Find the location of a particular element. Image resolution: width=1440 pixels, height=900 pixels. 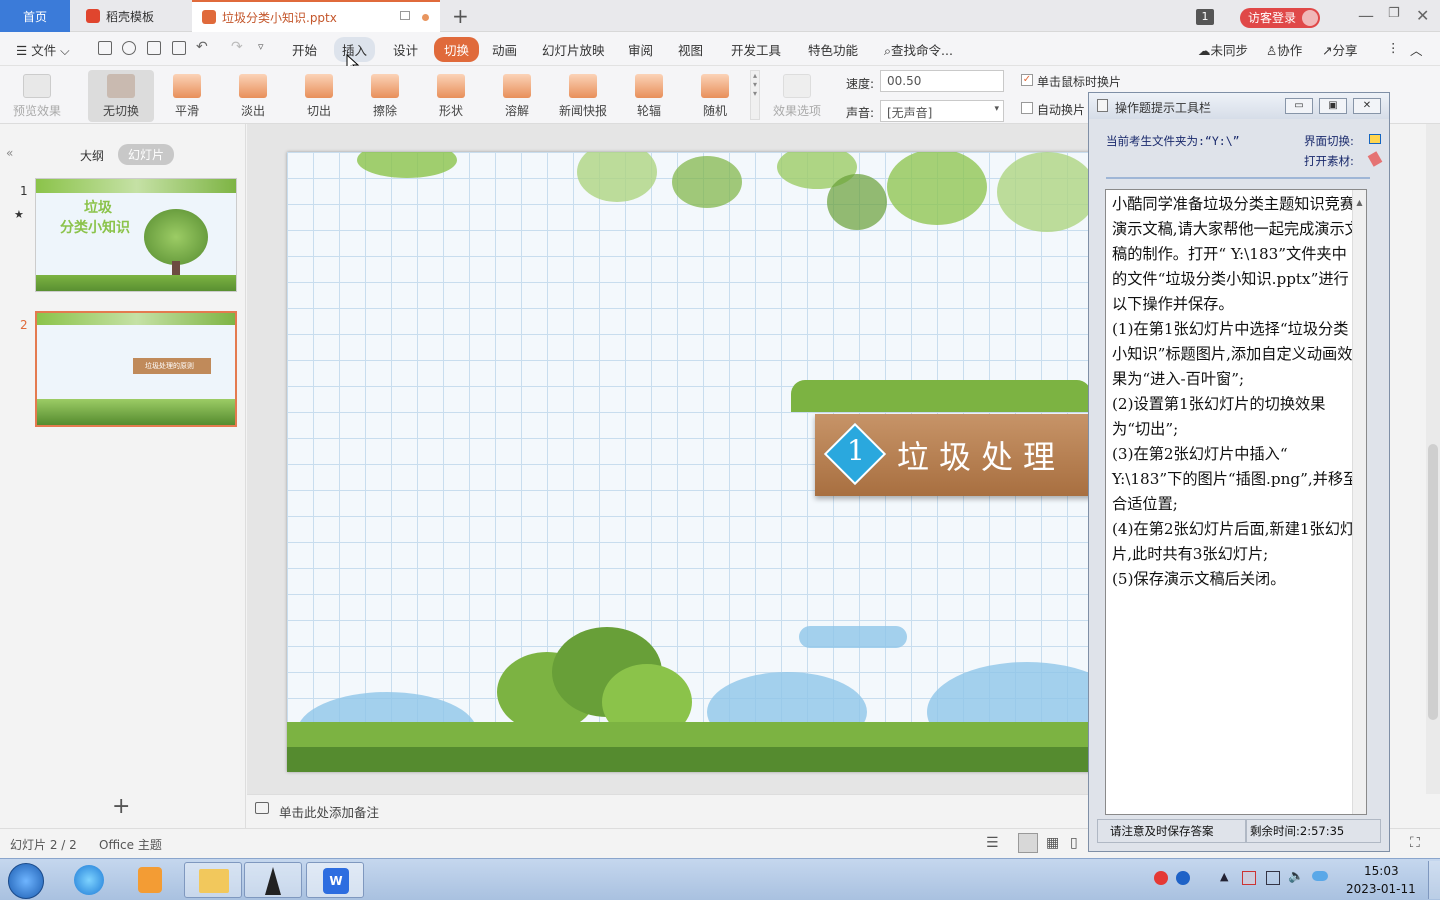

star-icon: ★ is located at coordinates (19, 214).